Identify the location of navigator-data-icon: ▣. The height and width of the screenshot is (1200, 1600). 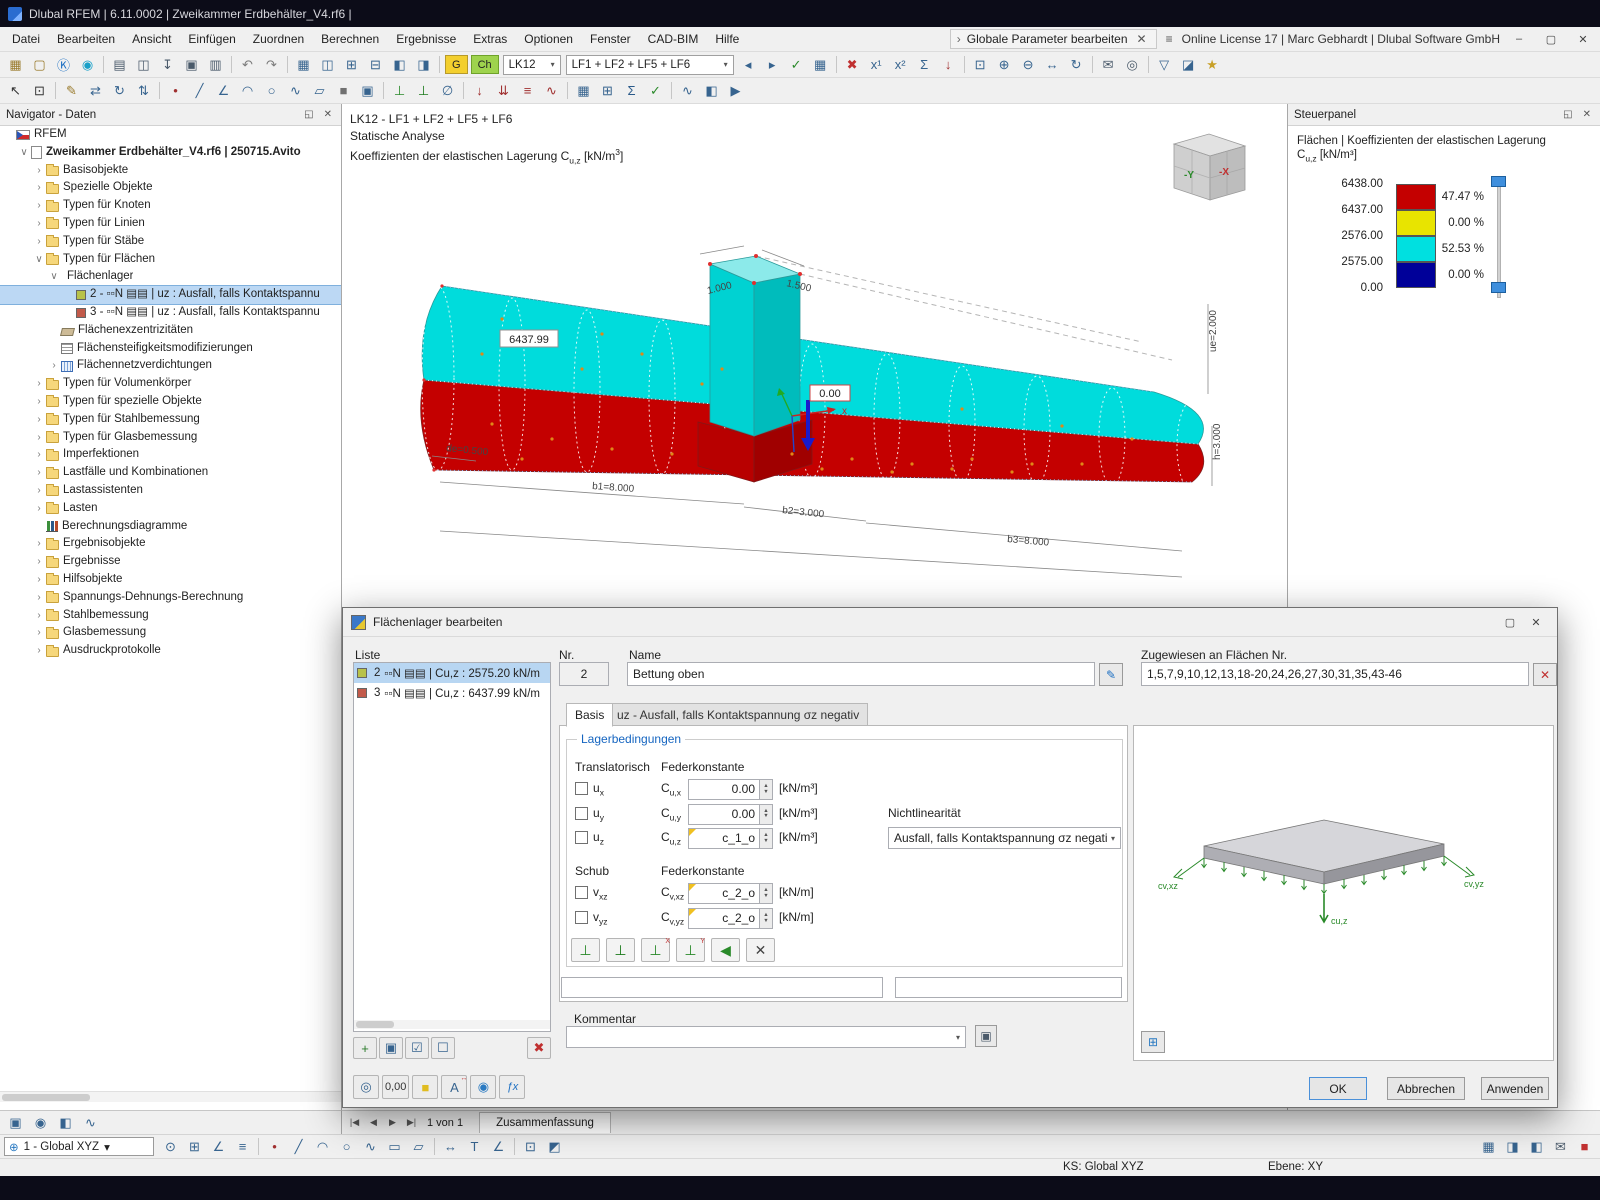
(15, 1122).